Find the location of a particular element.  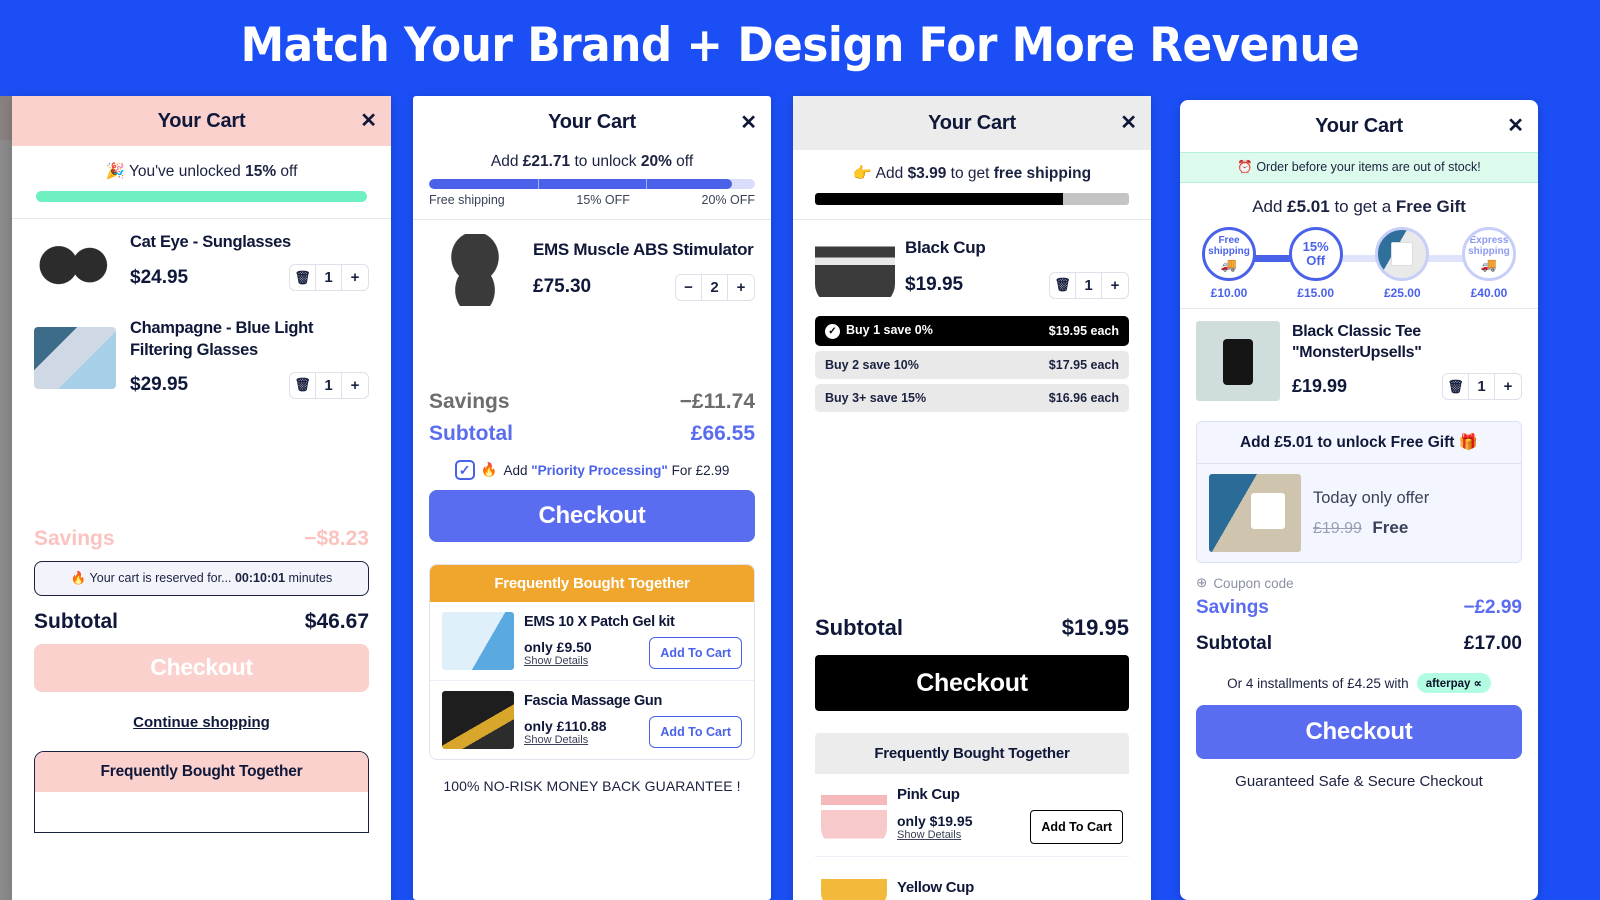

savings-value: −$8.23 is located at coordinates (336, 538).